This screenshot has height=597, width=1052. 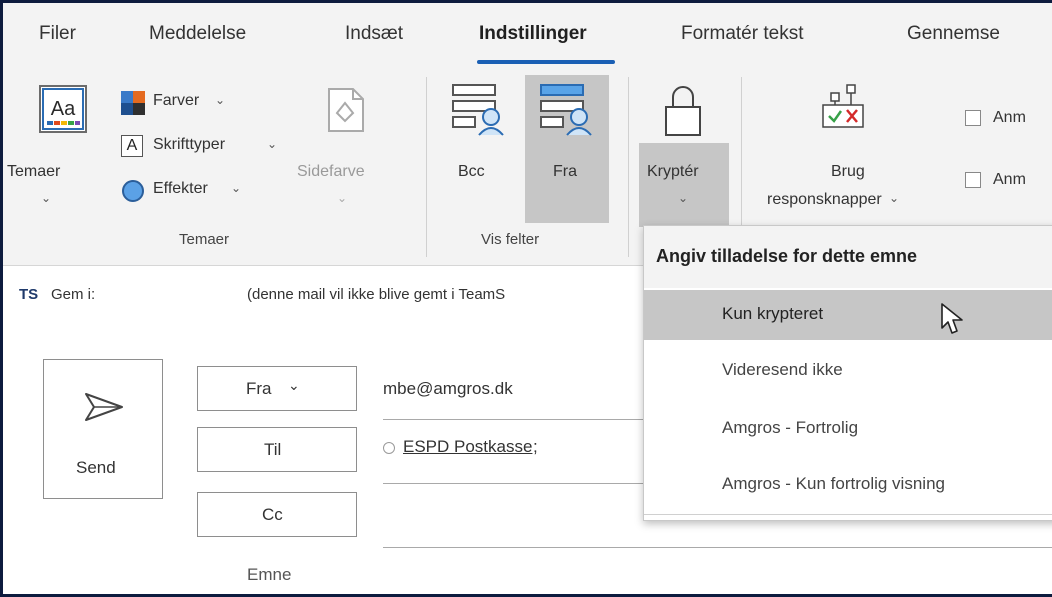 What do you see at coordinates (57, 34) in the screenshot?
I see `tab-filer: Filer` at bounding box center [57, 34].